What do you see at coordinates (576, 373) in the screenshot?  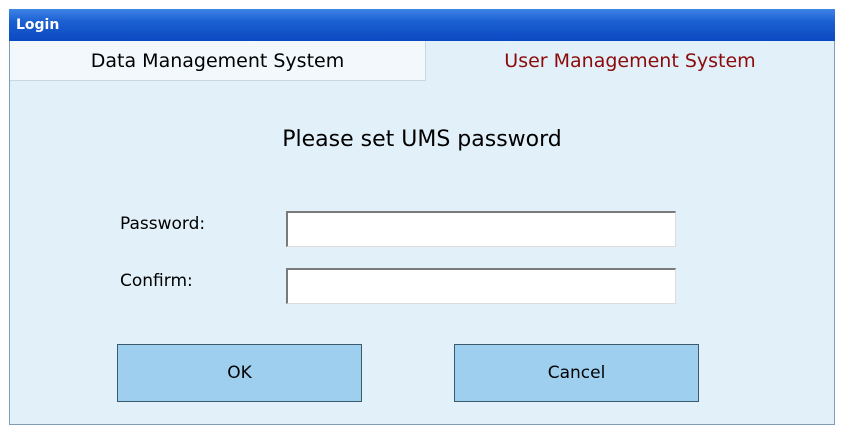 I see `cancel-button: Cancel` at bounding box center [576, 373].